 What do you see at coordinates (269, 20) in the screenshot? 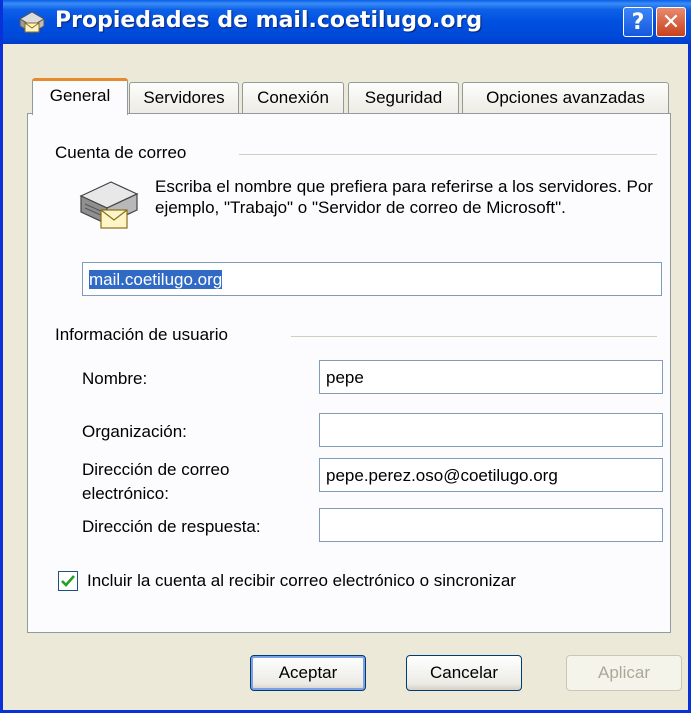
I see `window-title: Propiedades de mail.coetilugo.org` at bounding box center [269, 20].